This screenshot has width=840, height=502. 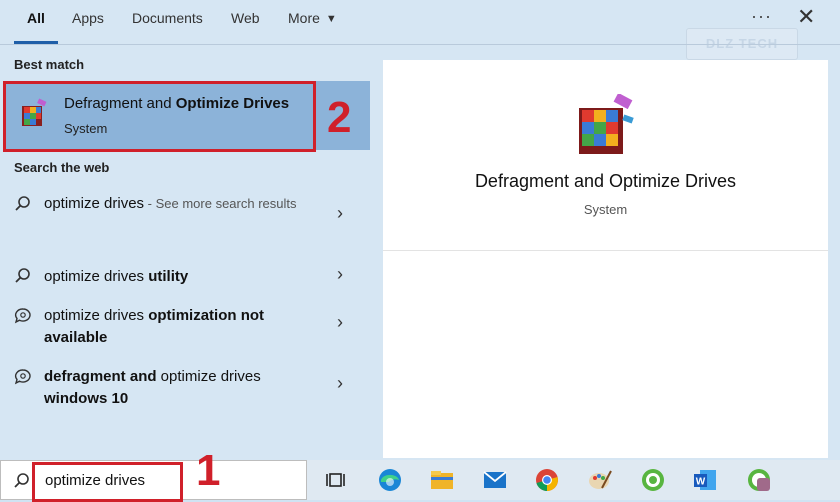 I want to click on svg-text: W, so click(x=701, y=482).